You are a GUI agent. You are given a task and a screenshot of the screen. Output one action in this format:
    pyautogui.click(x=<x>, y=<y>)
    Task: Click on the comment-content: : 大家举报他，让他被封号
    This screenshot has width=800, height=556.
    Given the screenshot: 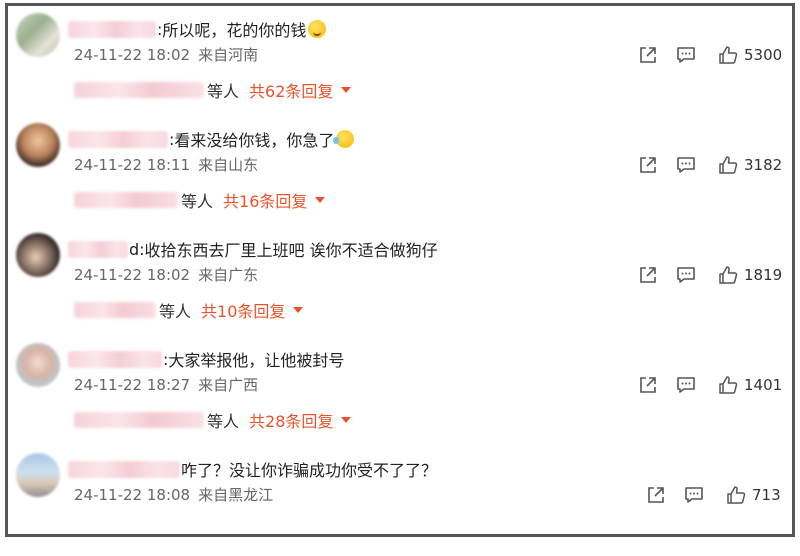 What is the action you would take?
    pyautogui.click(x=206, y=359)
    